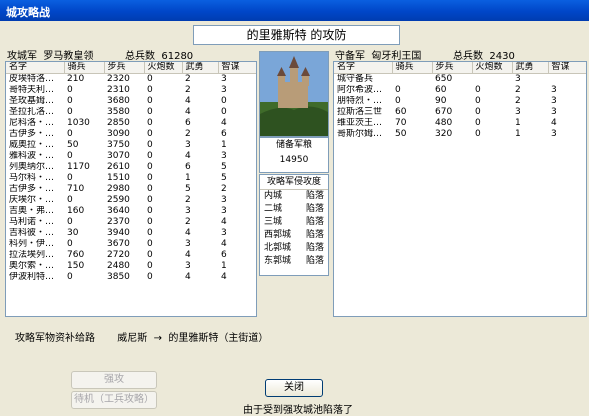 This screenshot has height=416, width=589. What do you see at coordinates (131, 233) in the screenshot?
I see `table-row: 吉科彼・… 30 3940 0 4 3` at bounding box center [131, 233].